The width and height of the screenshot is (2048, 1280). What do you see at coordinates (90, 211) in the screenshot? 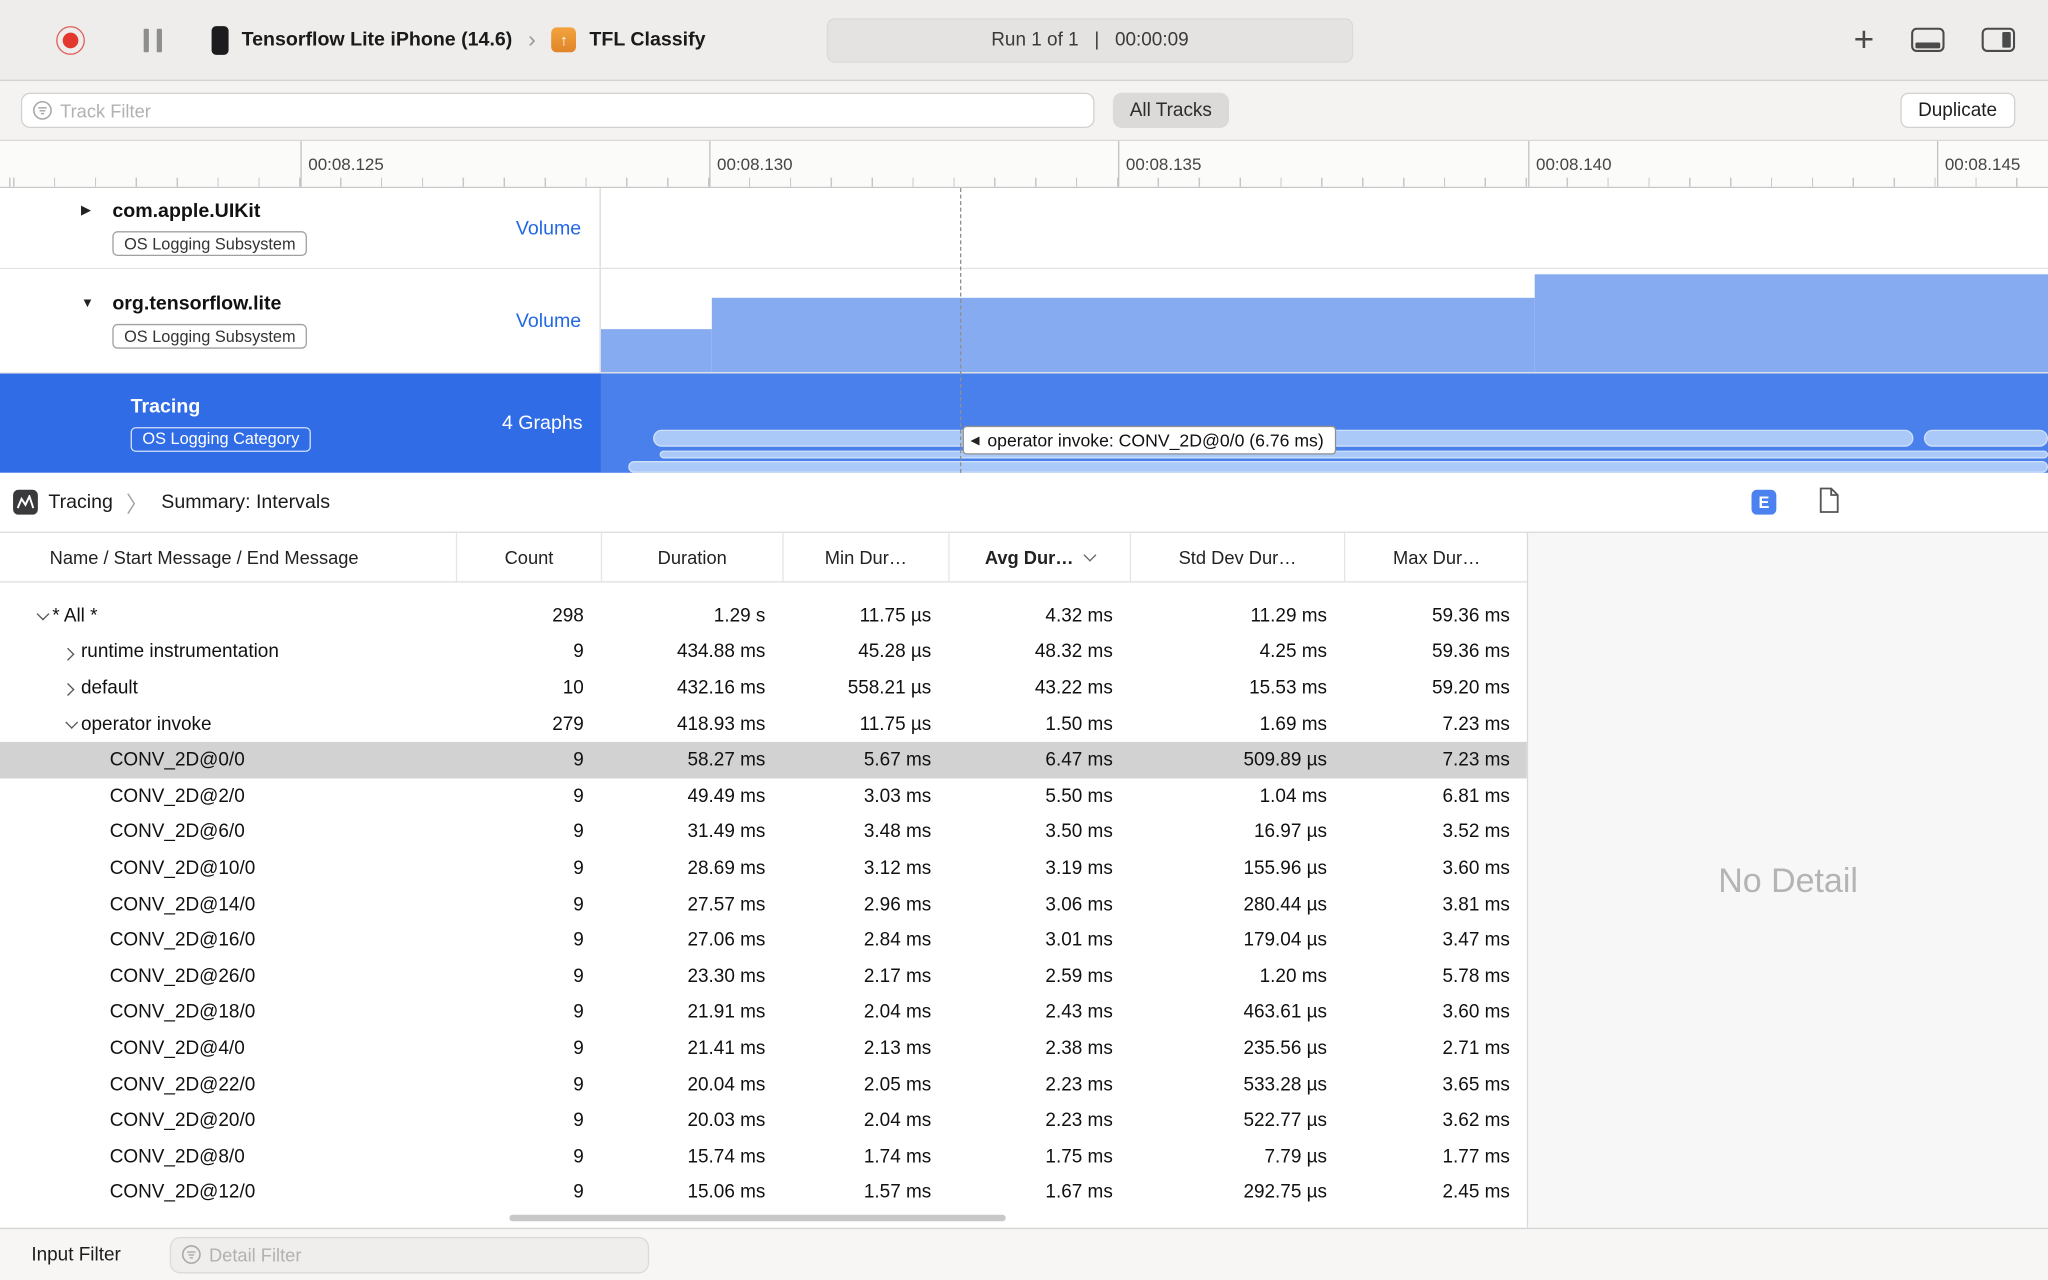
I see `disclosure-right-icon: ▶` at bounding box center [90, 211].